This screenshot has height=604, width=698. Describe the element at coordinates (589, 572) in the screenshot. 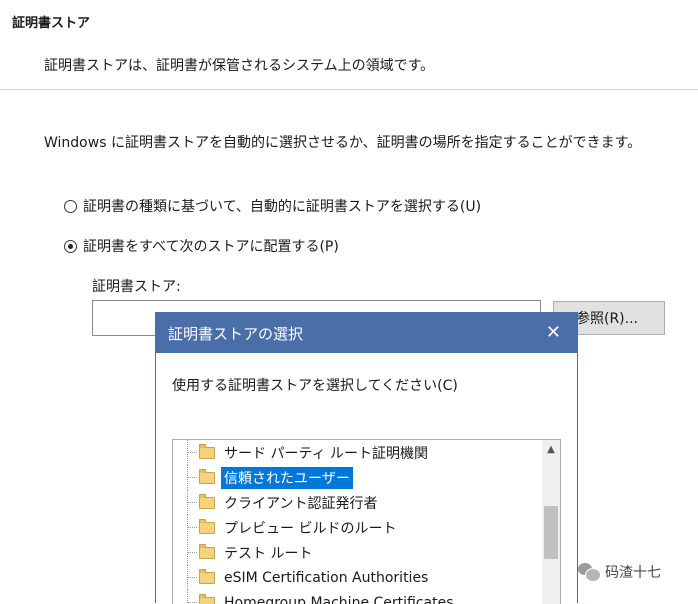

I see `wechat-icon` at that location.